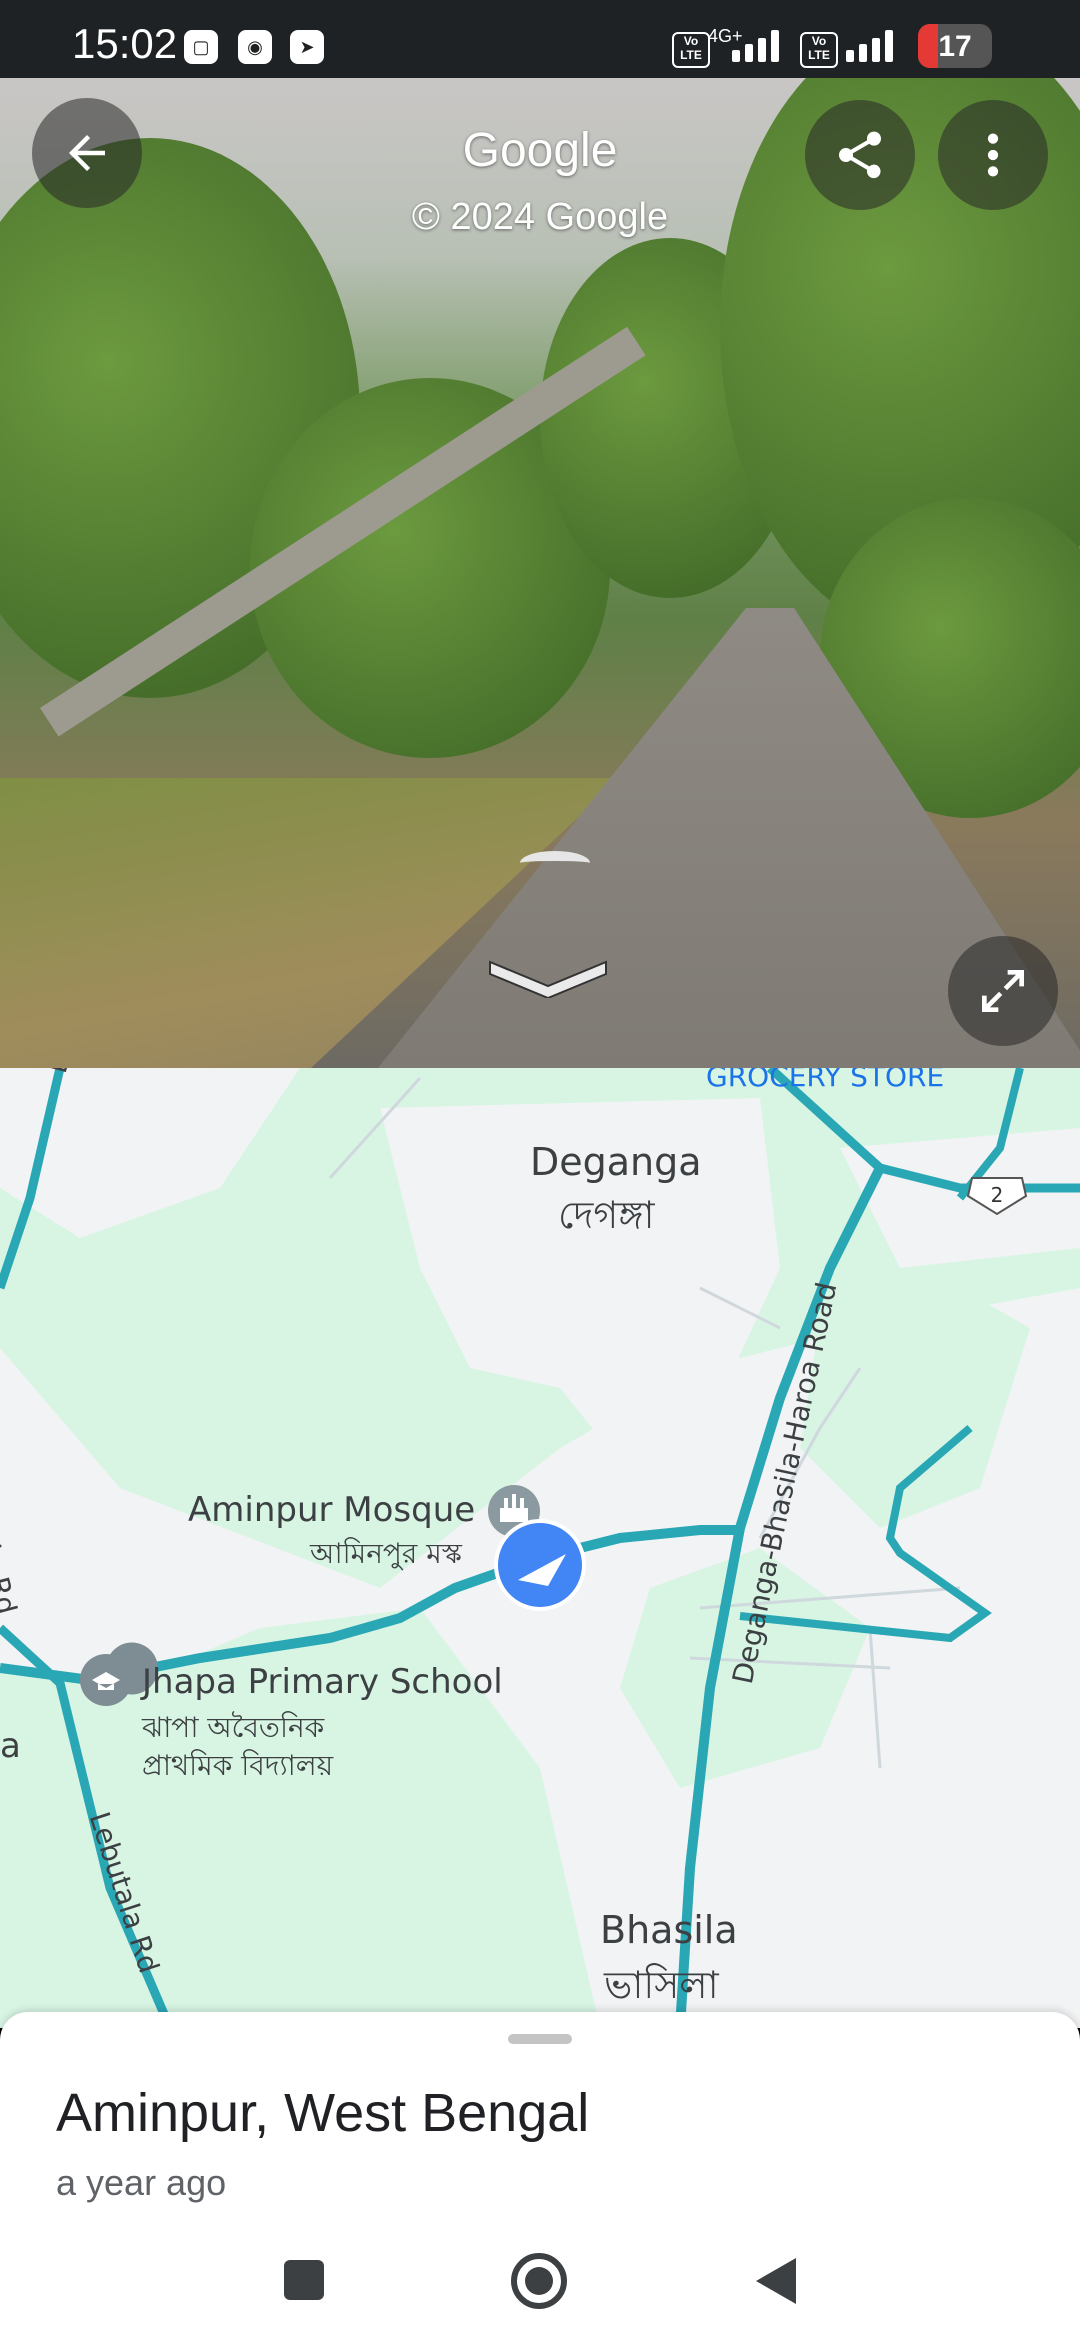 The width and height of the screenshot is (1080, 2340). Describe the element at coordinates (819, 50) in the screenshot. I see `volte-icon-2: Vo LTE` at that location.